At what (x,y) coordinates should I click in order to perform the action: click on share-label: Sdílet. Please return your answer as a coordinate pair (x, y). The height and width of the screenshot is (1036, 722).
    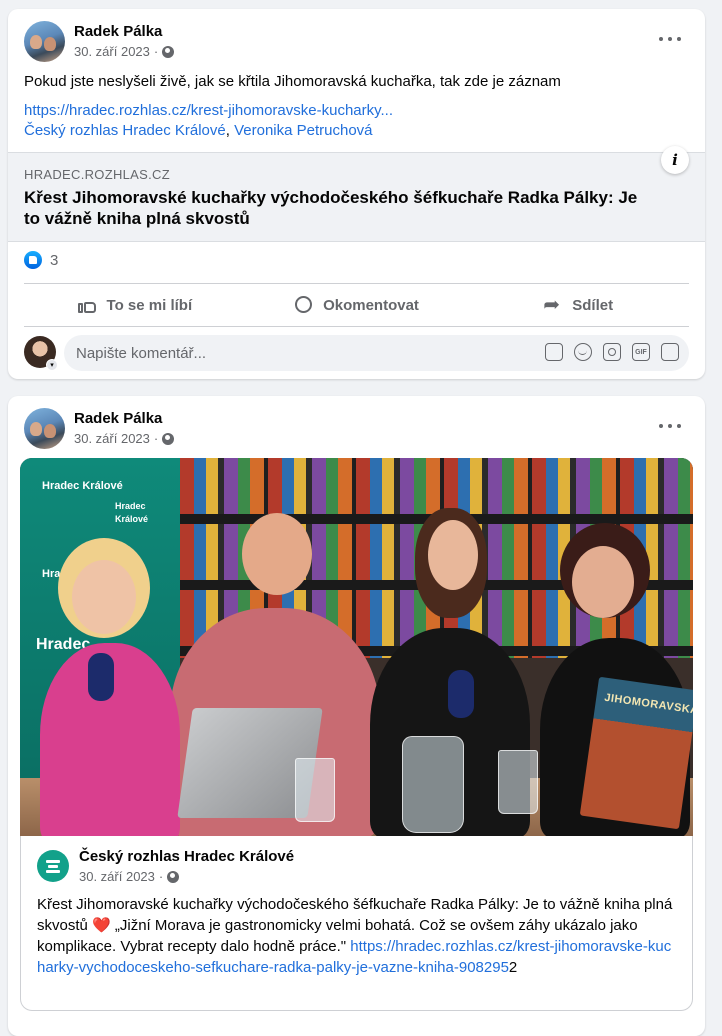
    Looking at the image, I should click on (593, 305).